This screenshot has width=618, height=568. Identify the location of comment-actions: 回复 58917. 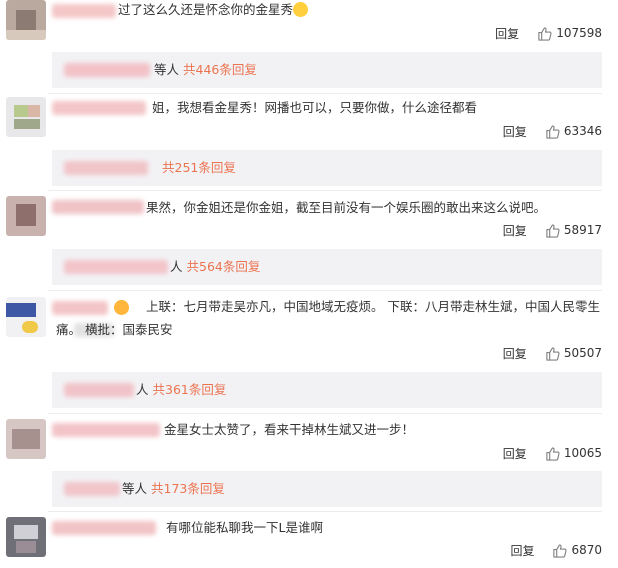
(552, 230).